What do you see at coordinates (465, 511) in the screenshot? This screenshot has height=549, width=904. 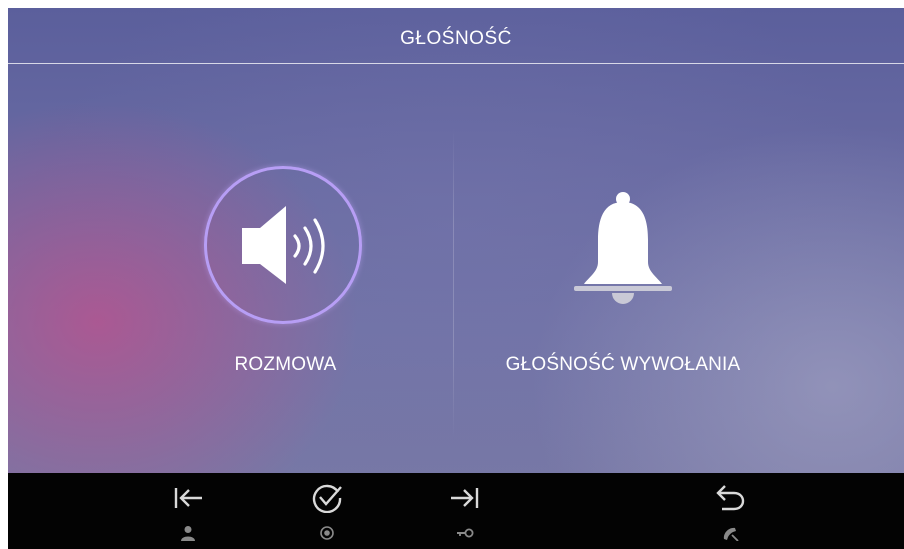 I see `nav-button-next` at bounding box center [465, 511].